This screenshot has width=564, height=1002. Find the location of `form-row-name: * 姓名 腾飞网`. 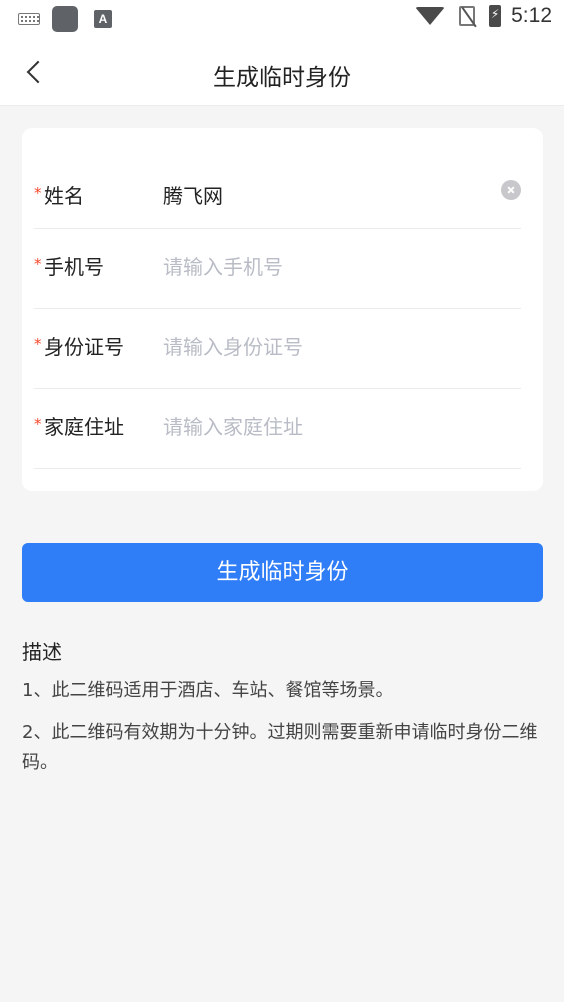

form-row-name: * 姓名 腾飞网 is located at coordinates (277, 193).